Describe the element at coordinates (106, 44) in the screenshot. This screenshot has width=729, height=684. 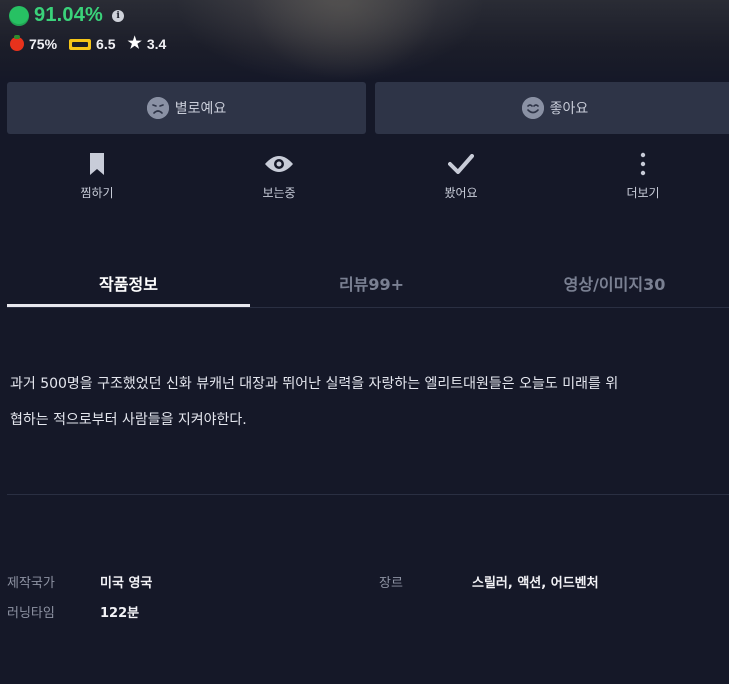
I see `imdb-score: 6.5` at that location.